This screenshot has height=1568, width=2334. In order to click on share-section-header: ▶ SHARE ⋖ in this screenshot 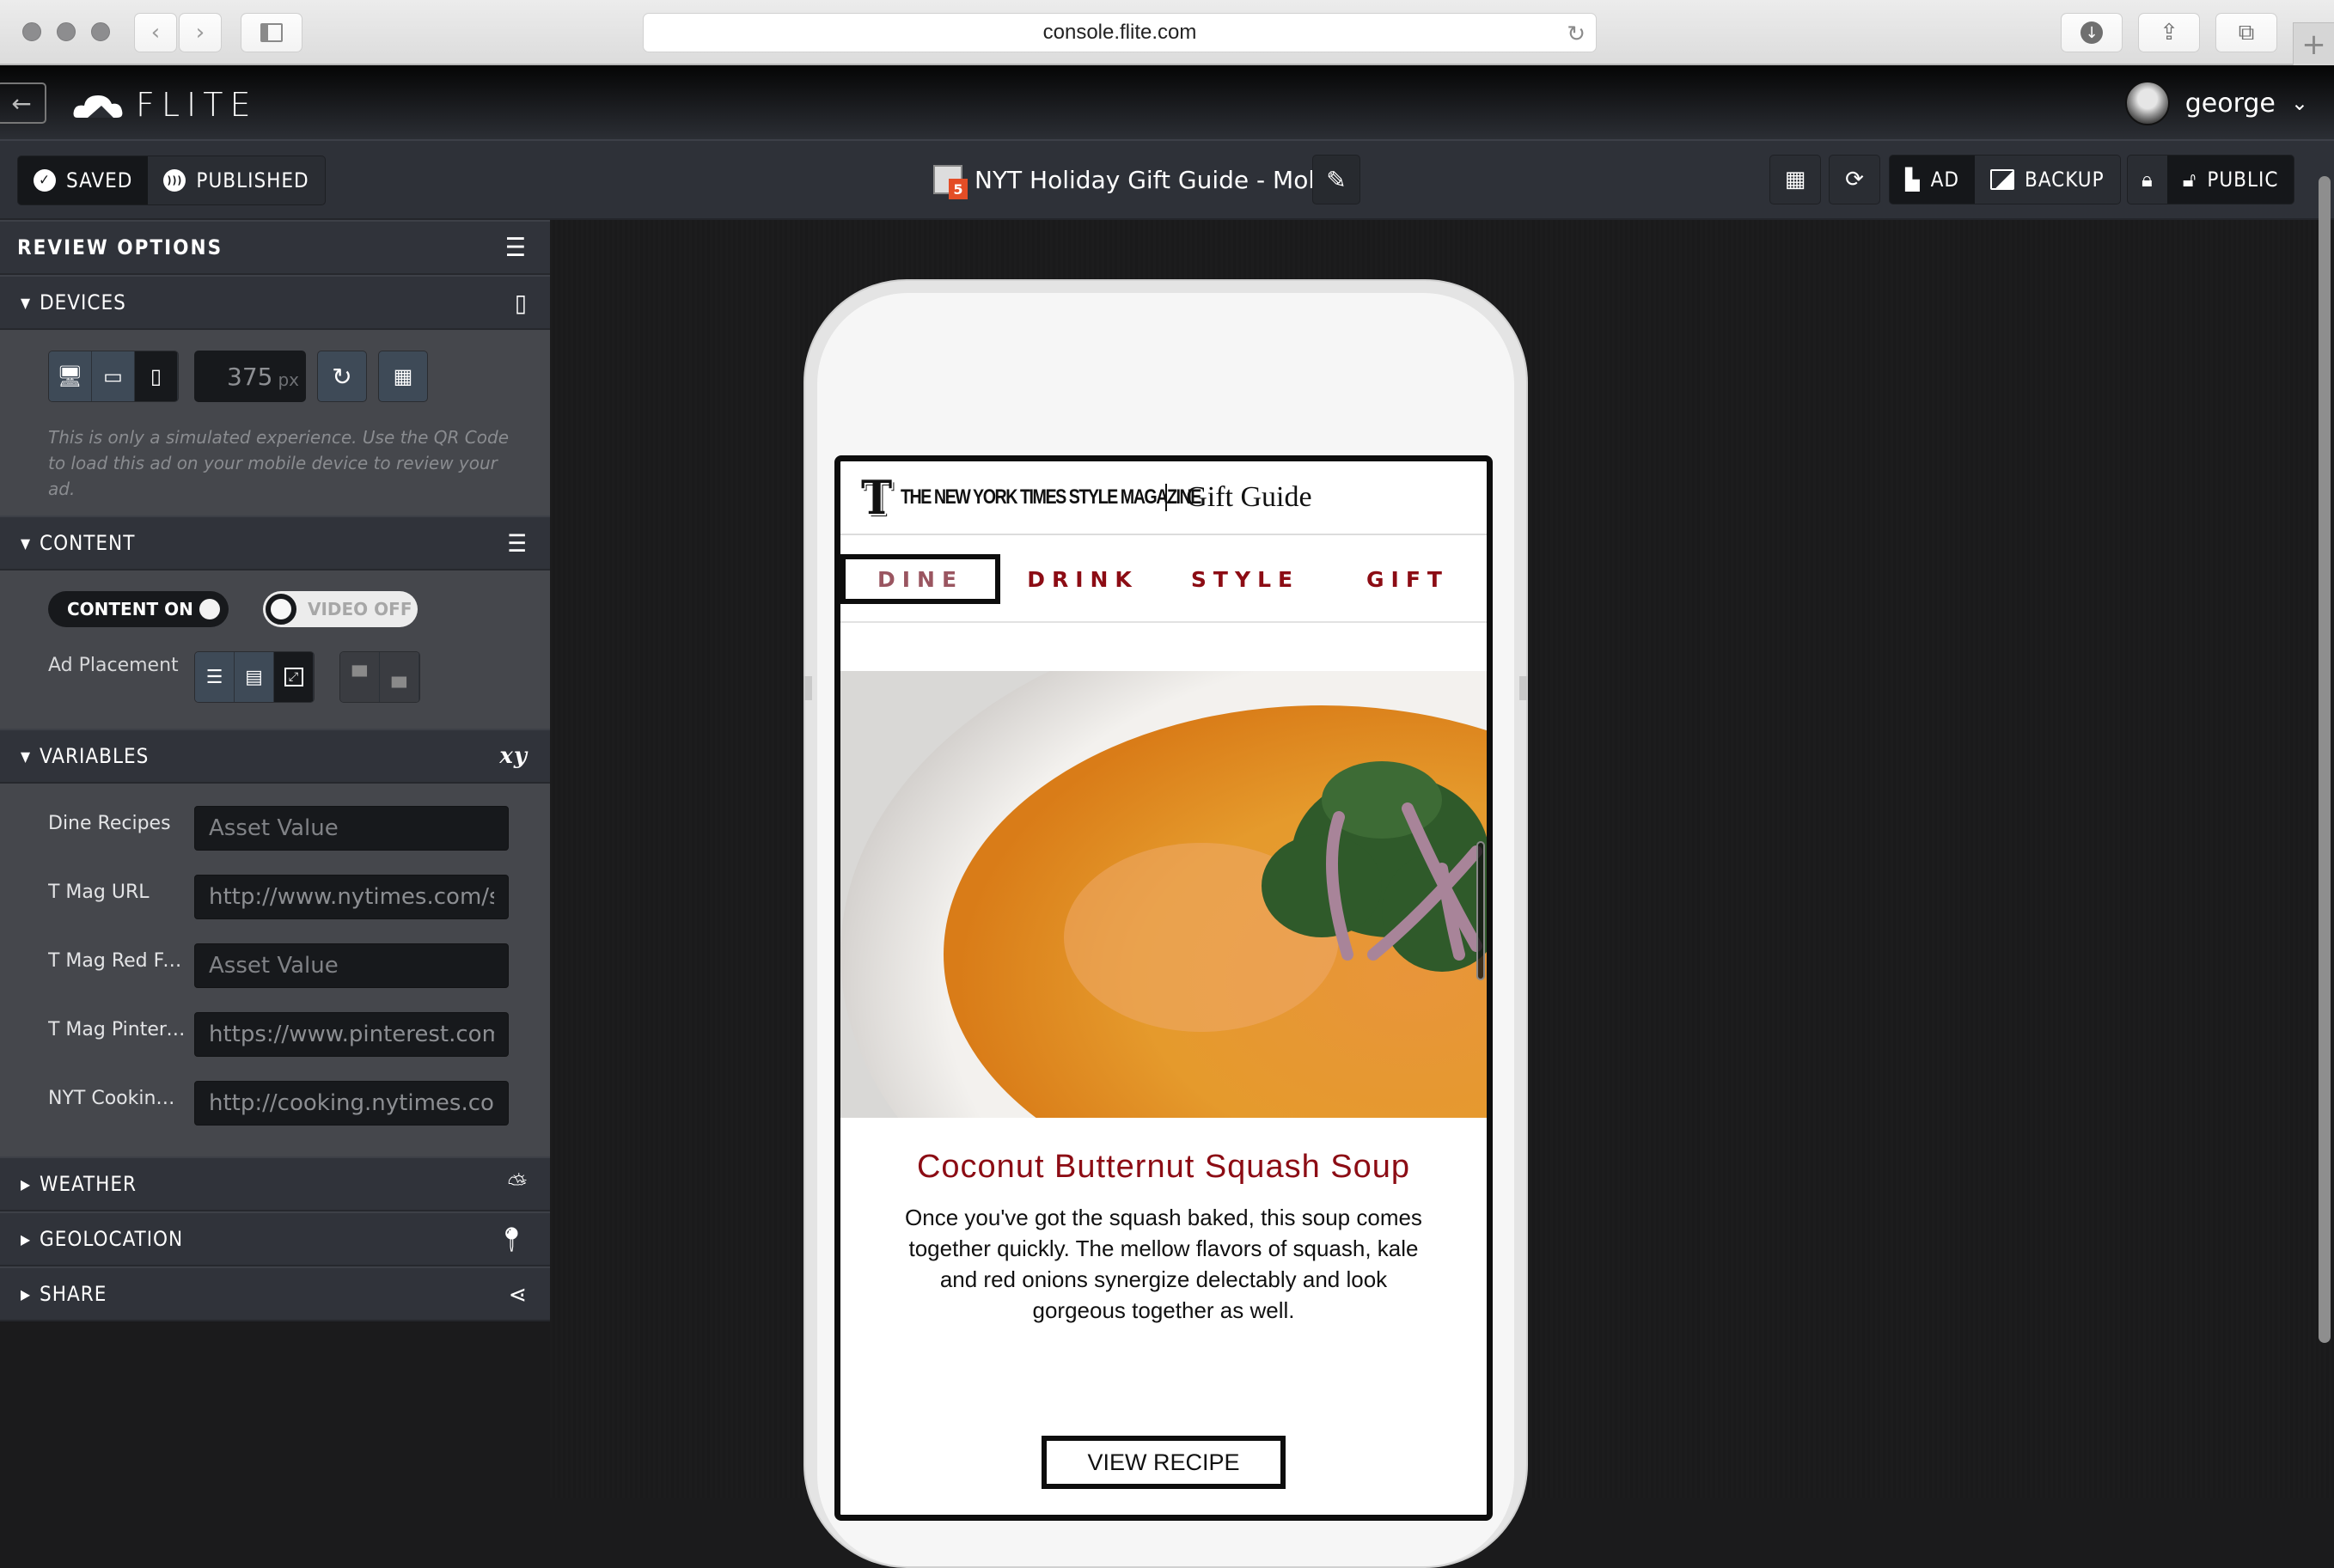, I will do `click(275, 1293)`.